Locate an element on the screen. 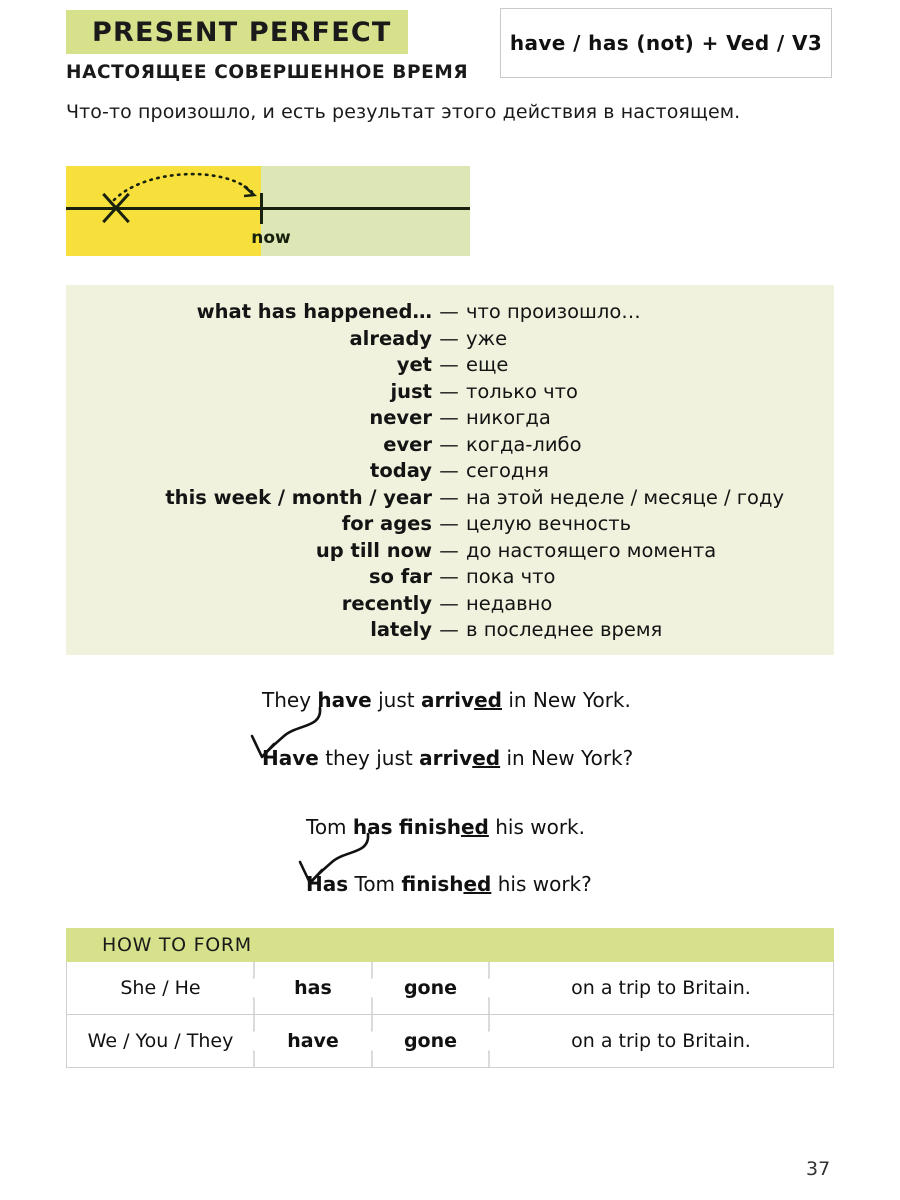 The height and width of the screenshot is (1200, 900). time-marker-row: lately — в последнее время is located at coordinates (450, 630).